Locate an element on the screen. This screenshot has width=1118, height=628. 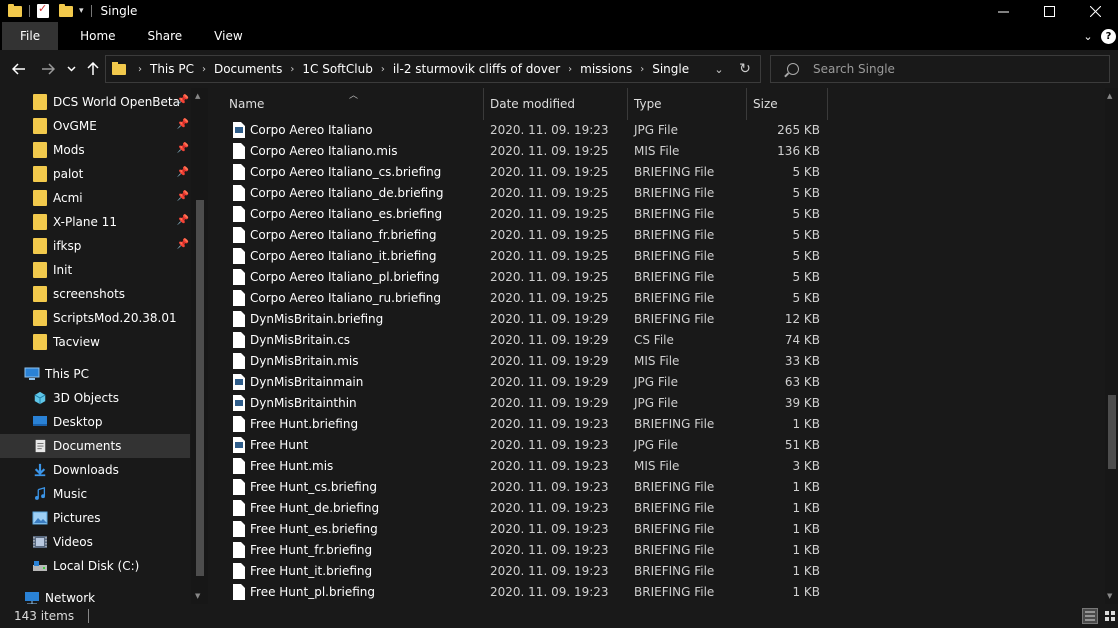
nav-item-x-plane: X-Plane 11 📌 is located at coordinates (95, 222).